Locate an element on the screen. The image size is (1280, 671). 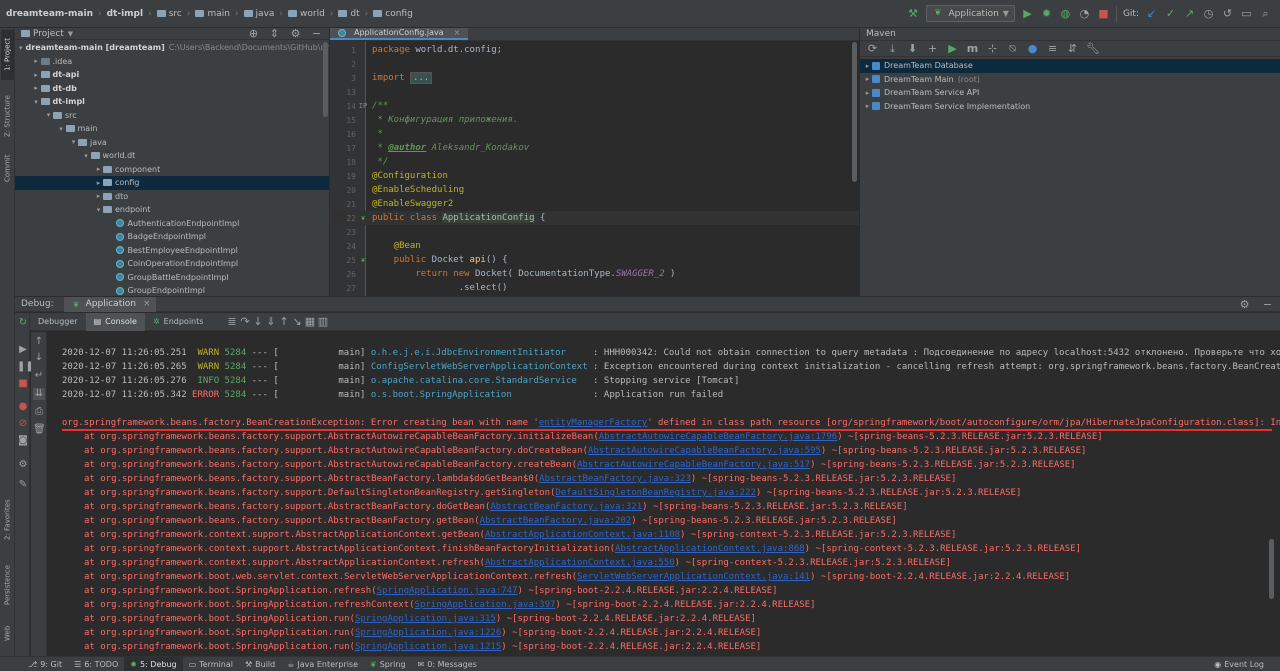
close-icon: × is located at coordinates (147, 304).